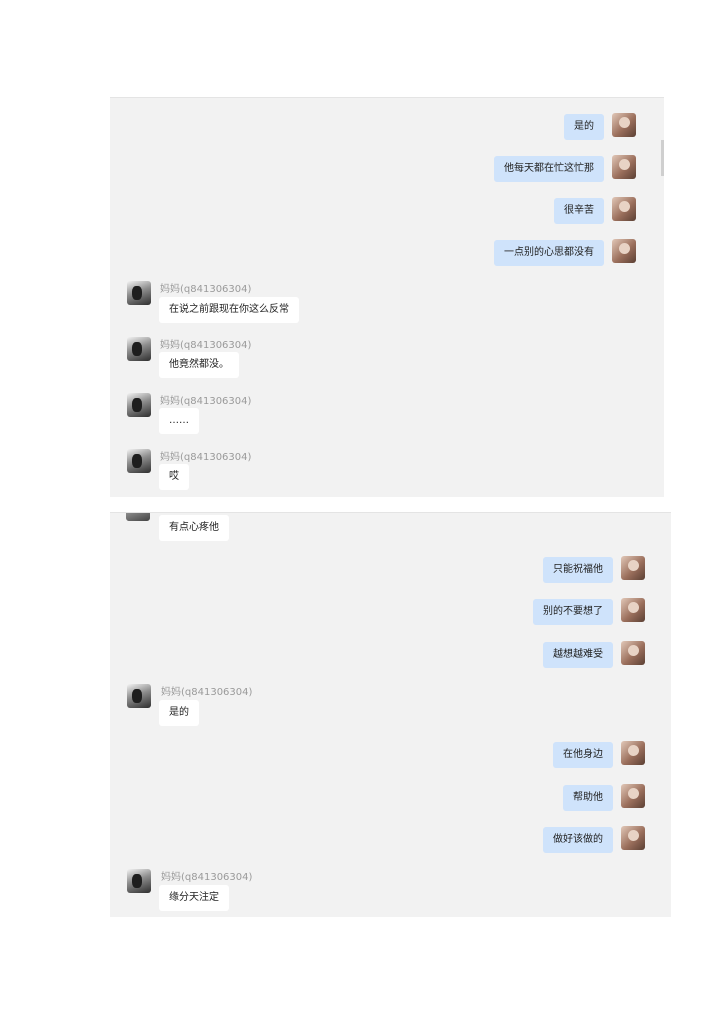 Image resolution: width=724 pixels, height=1024 pixels. What do you see at coordinates (583, 755) in the screenshot?
I see `outgoing-message: 在他身边` at bounding box center [583, 755].